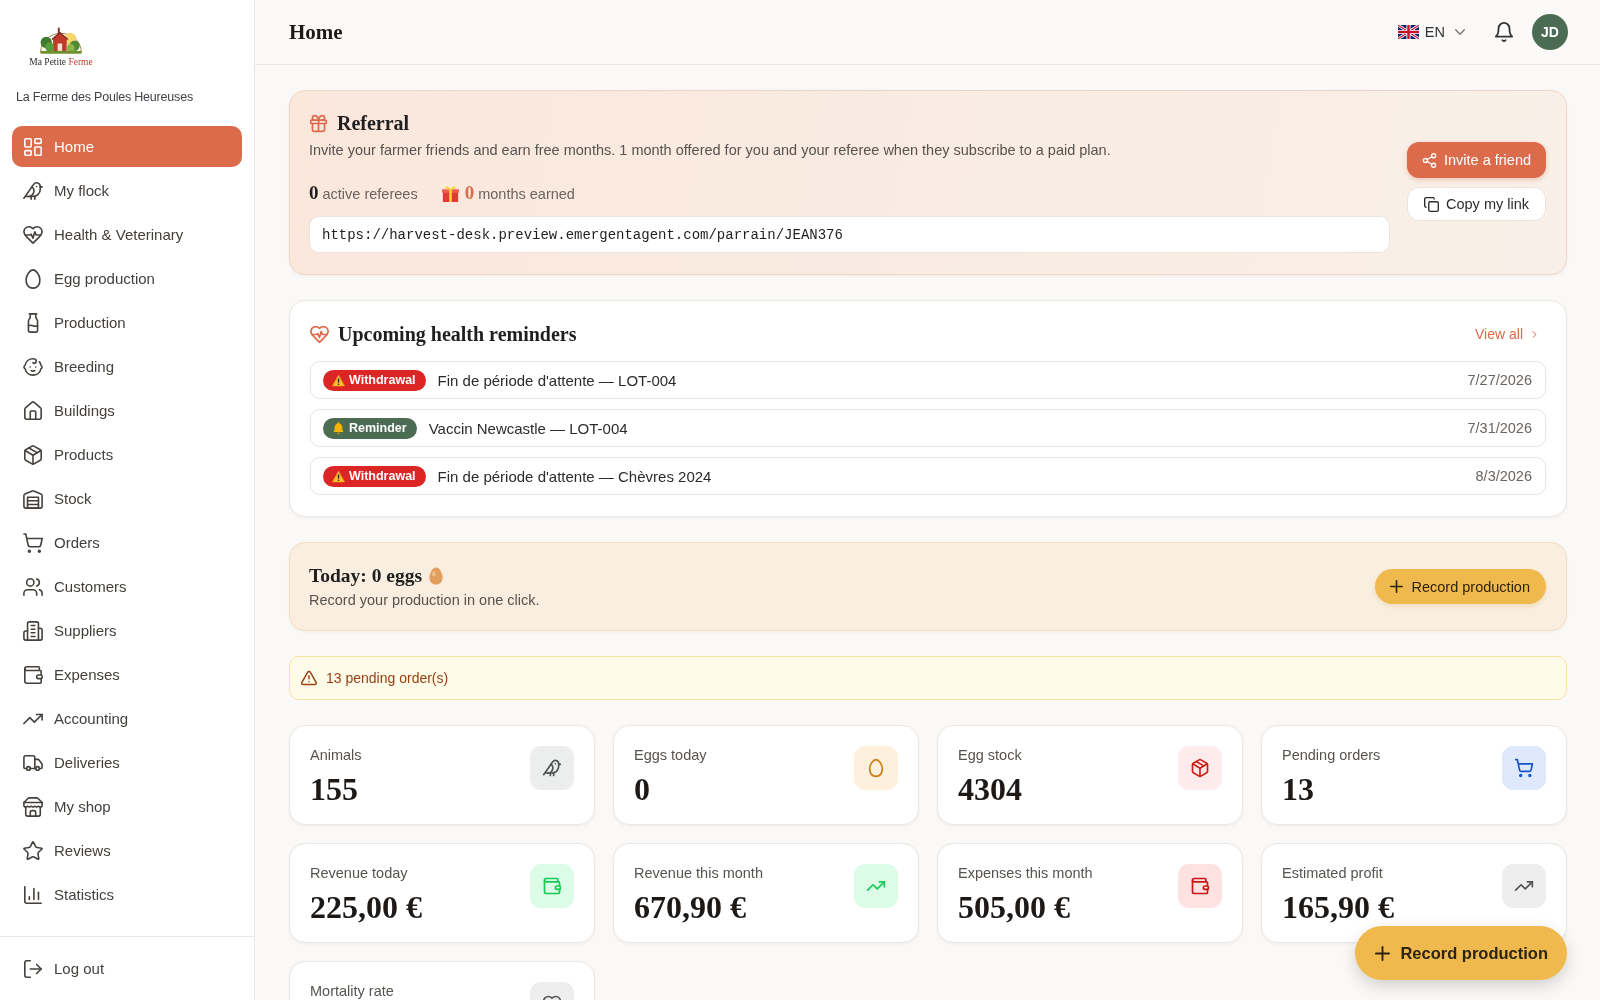 This screenshot has width=1600, height=1000. I want to click on logout-button: Log out, so click(127, 968).